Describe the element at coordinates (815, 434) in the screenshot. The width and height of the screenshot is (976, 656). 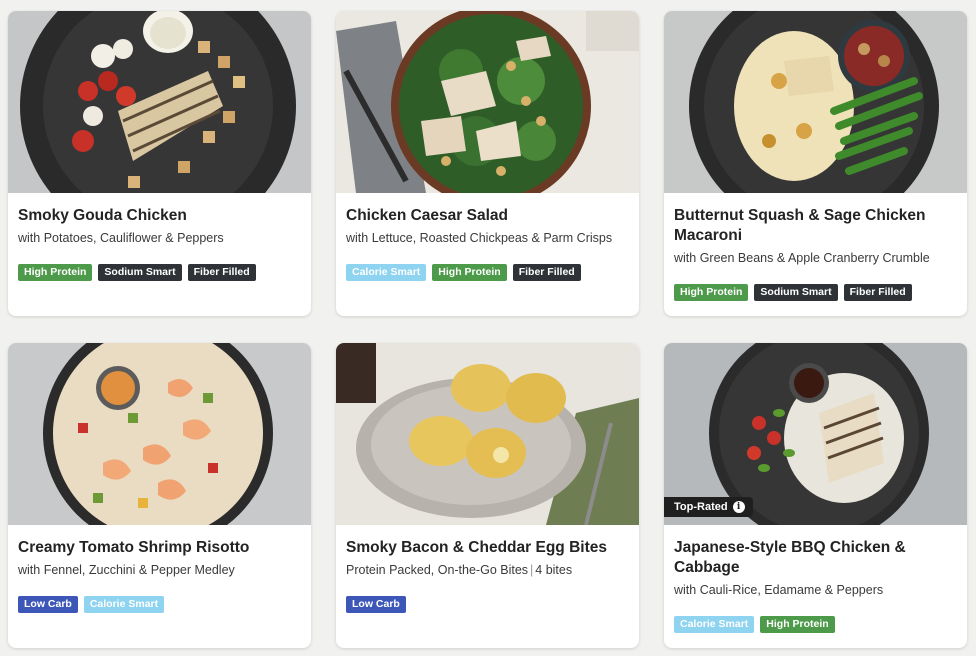
I see `meal-image: Top-Rated i` at that location.